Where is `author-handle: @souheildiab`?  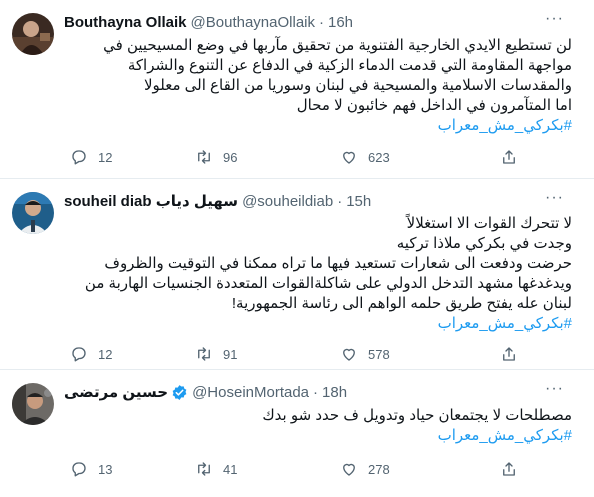 author-handle: @souheildiab is located at coordinates (287, 201).